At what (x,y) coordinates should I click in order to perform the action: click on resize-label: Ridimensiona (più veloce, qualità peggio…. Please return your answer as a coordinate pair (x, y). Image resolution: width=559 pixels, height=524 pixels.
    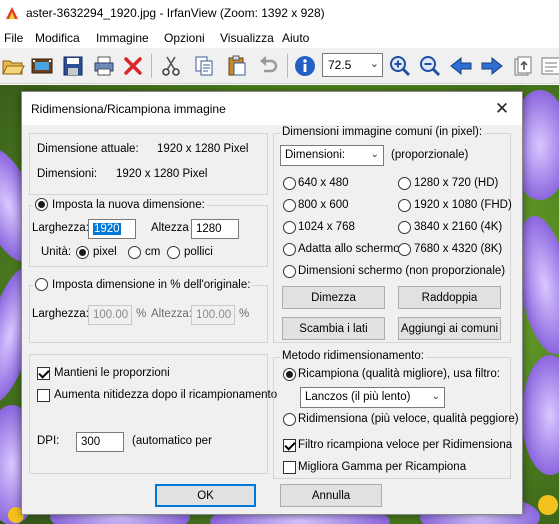
    Looking at the image, I should click on (408, 419).